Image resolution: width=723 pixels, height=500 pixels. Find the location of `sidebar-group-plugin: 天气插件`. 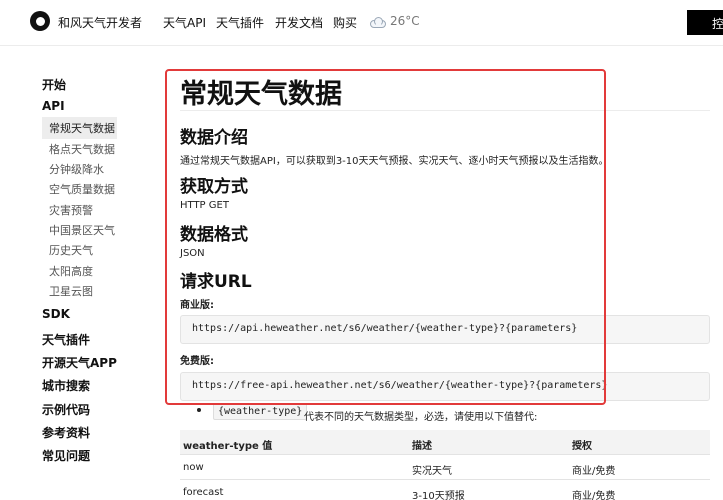

sidebar-group-plugin: 天气插件 is located at coordinates (66, 339).